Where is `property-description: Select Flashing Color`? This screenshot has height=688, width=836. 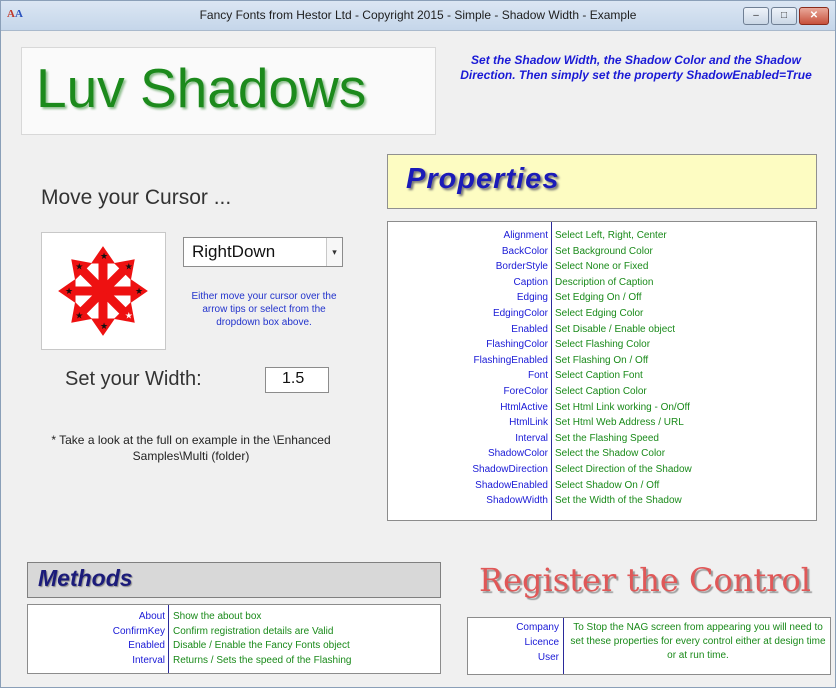 property-description: Select Flashing Color is located at coordinates (603, 345).